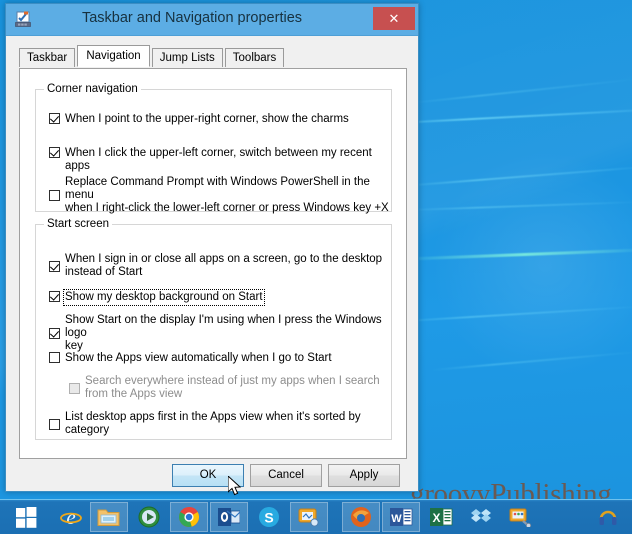 The height and width of the screenshot is (534, 632). I want to click on checkbox-powershell, so click(54, 195).